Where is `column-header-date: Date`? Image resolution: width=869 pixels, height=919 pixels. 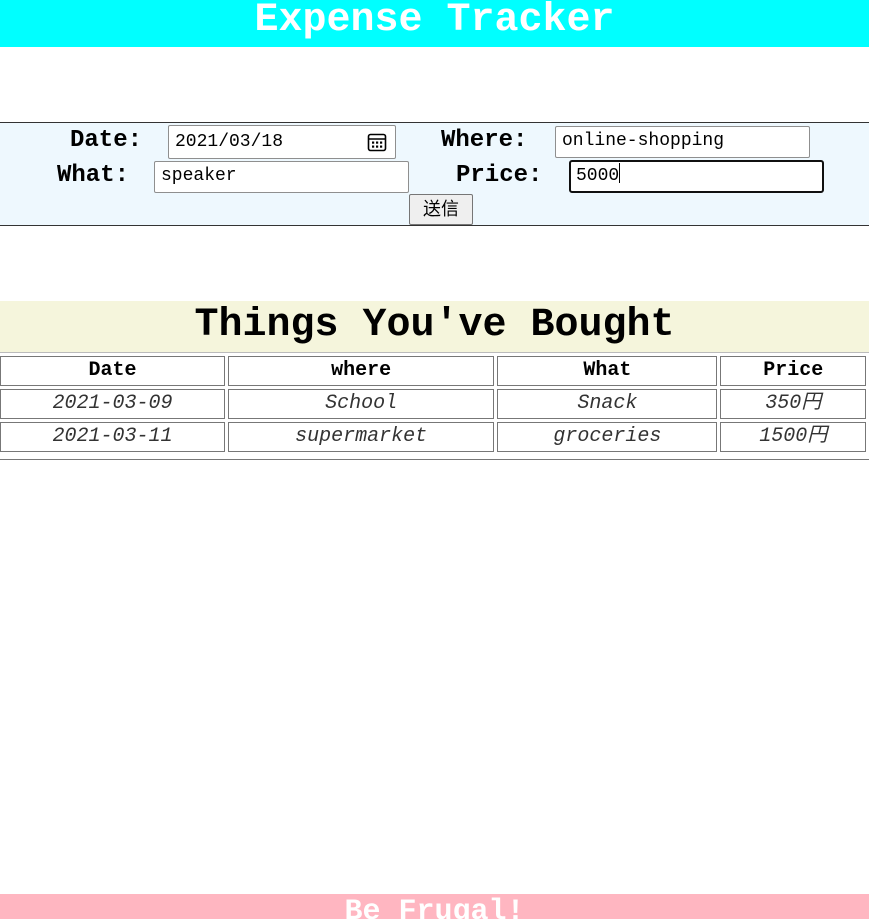 column-header-date: Date is located at coordinates (112, 371).